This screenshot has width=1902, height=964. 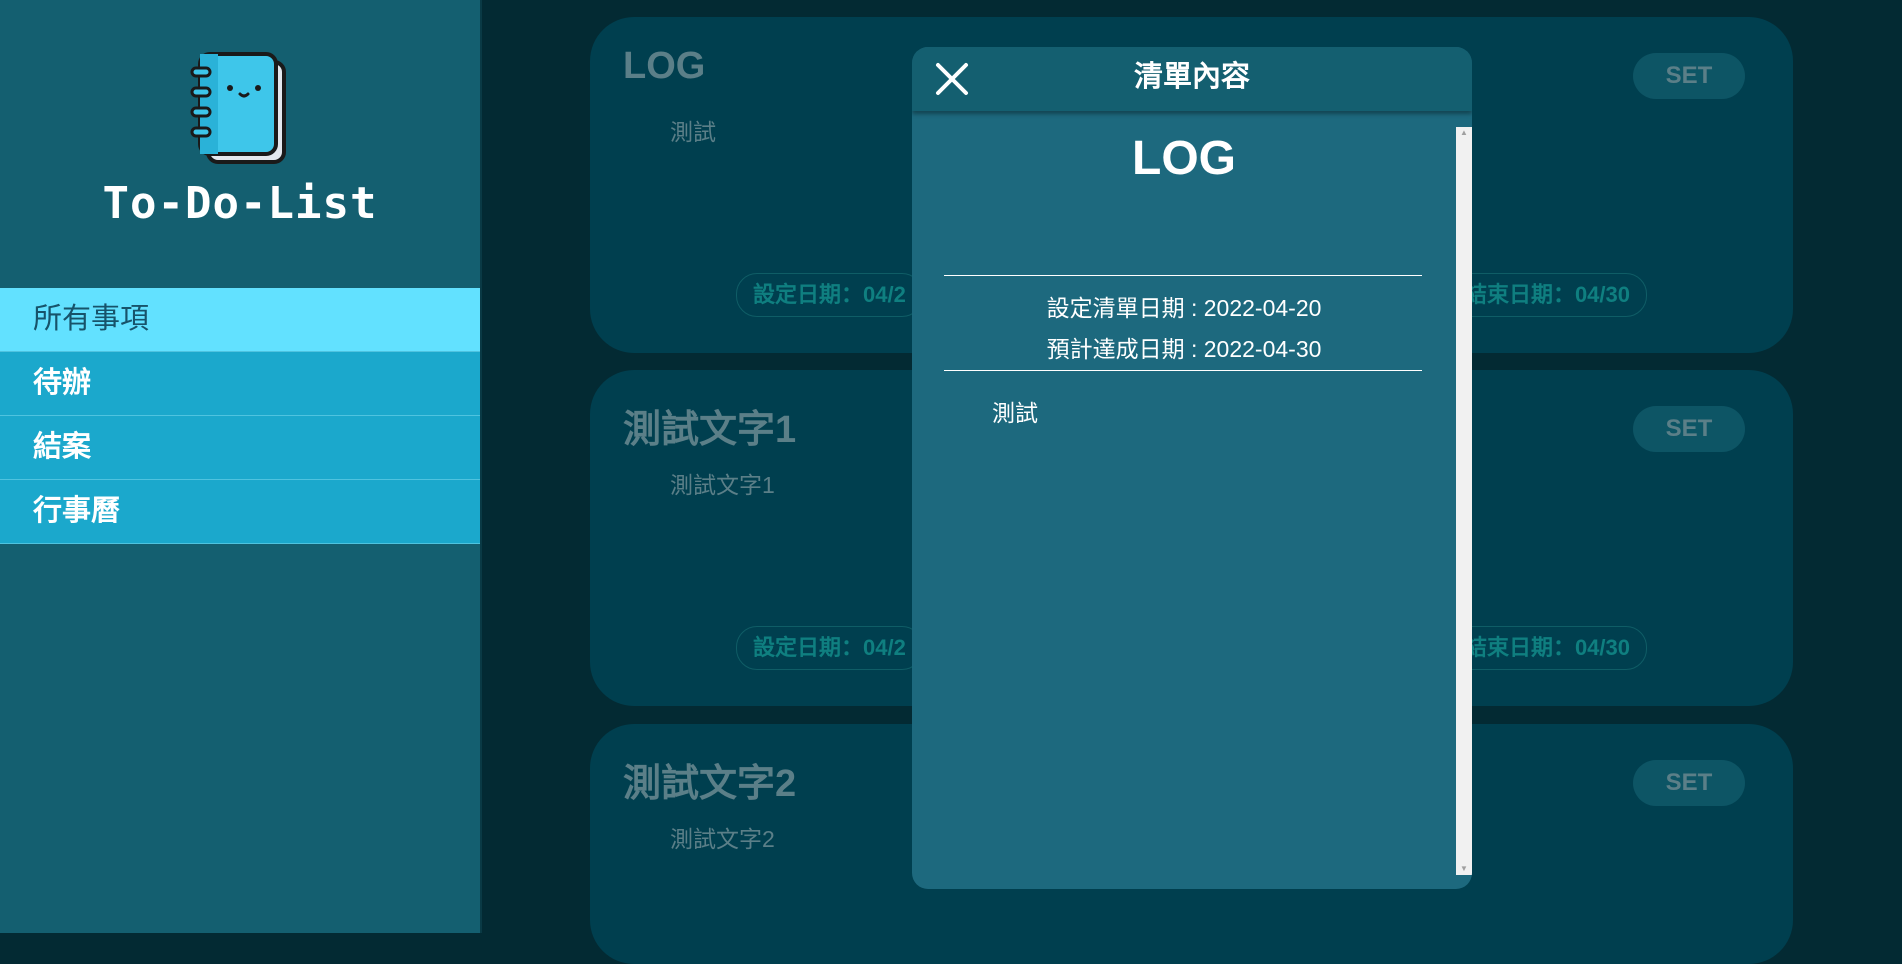 I want to click on sidebar-item-calendar: 行事曆, so click(x=240, y=512).